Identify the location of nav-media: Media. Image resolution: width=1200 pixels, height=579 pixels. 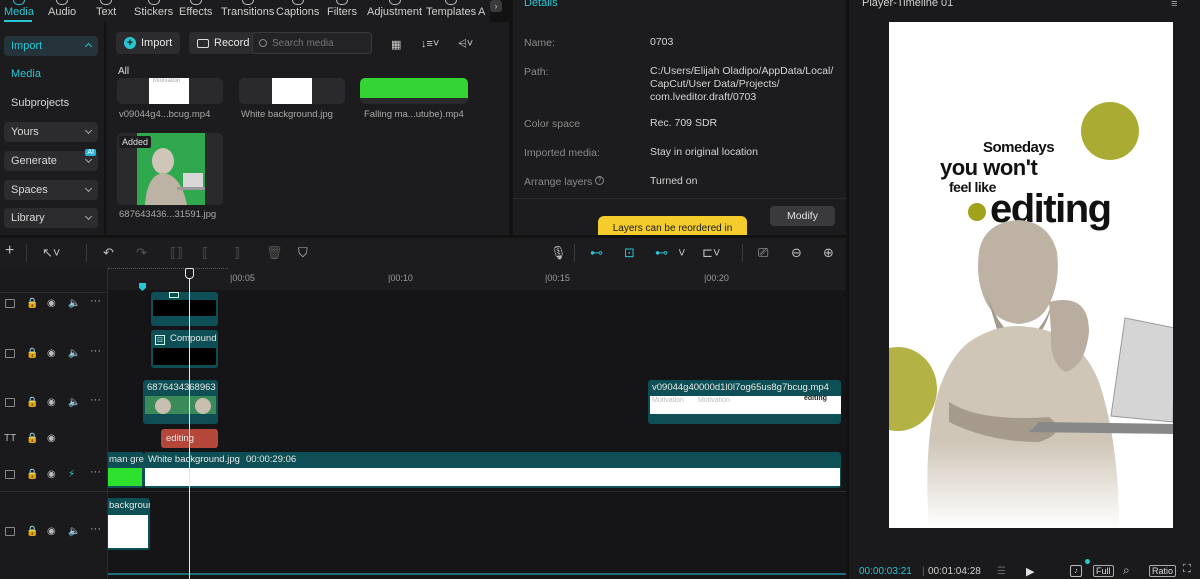
(26, 74).